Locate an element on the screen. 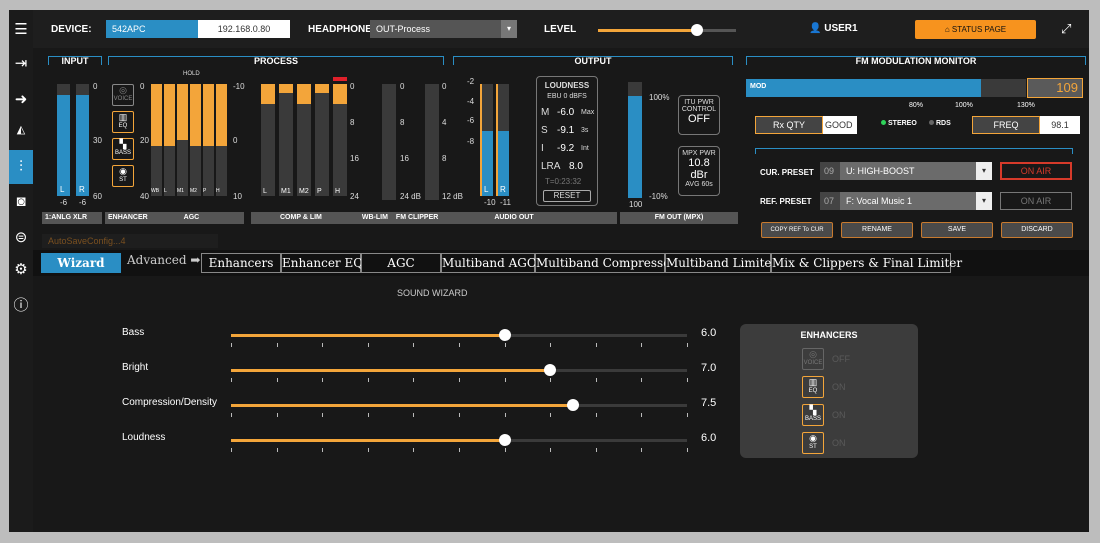  info-icon: ⓘ is located at coordinates (21, 306).